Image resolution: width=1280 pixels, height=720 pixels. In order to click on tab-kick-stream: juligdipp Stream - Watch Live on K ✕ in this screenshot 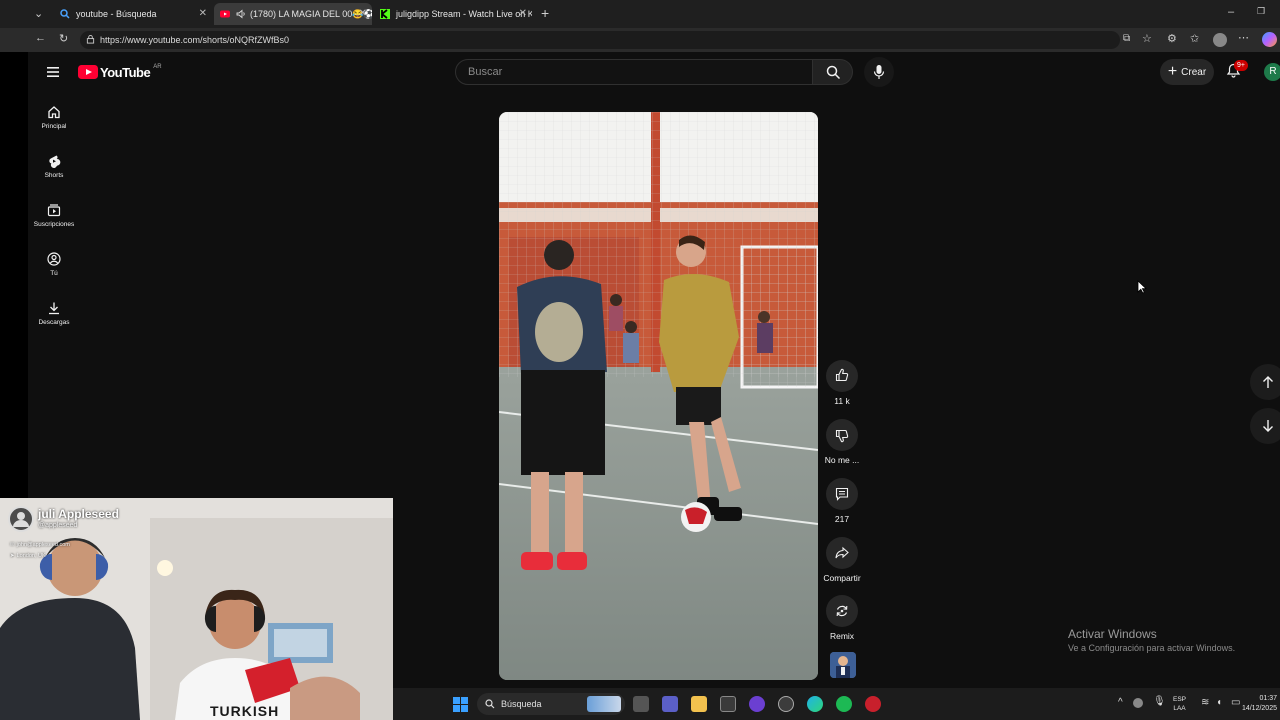, I will do `click(453, 14)`.